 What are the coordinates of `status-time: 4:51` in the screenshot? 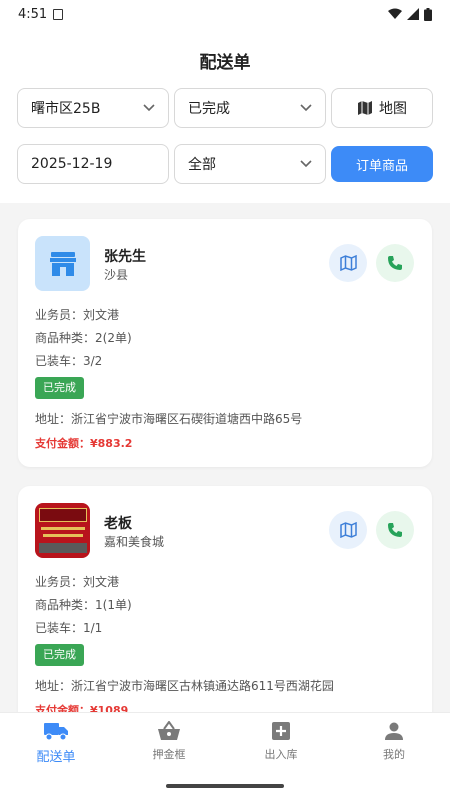 It's located at (33, 14).